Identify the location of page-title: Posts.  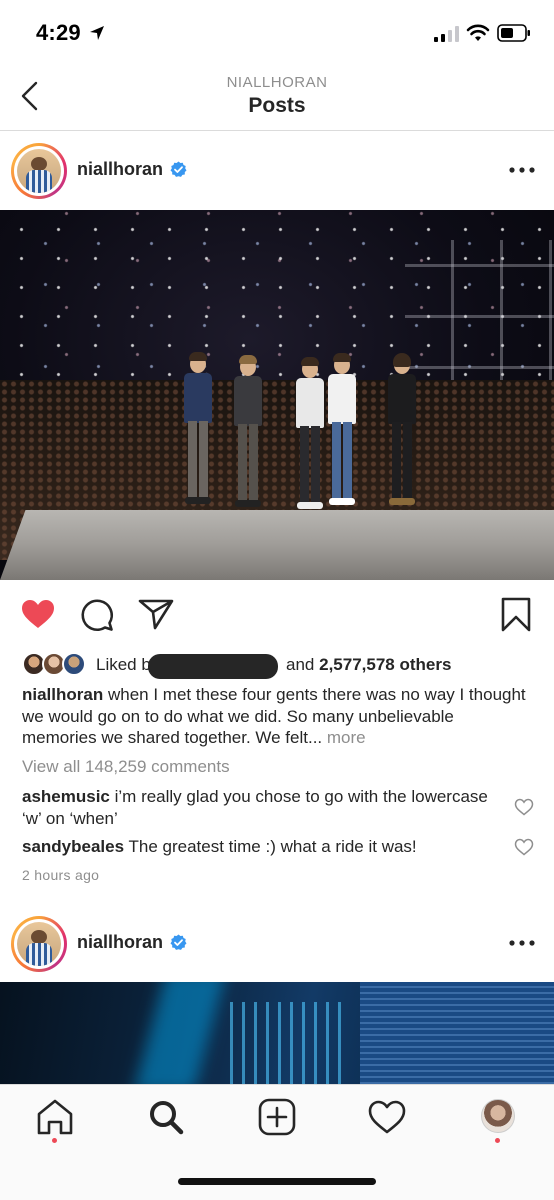
(277, 105).